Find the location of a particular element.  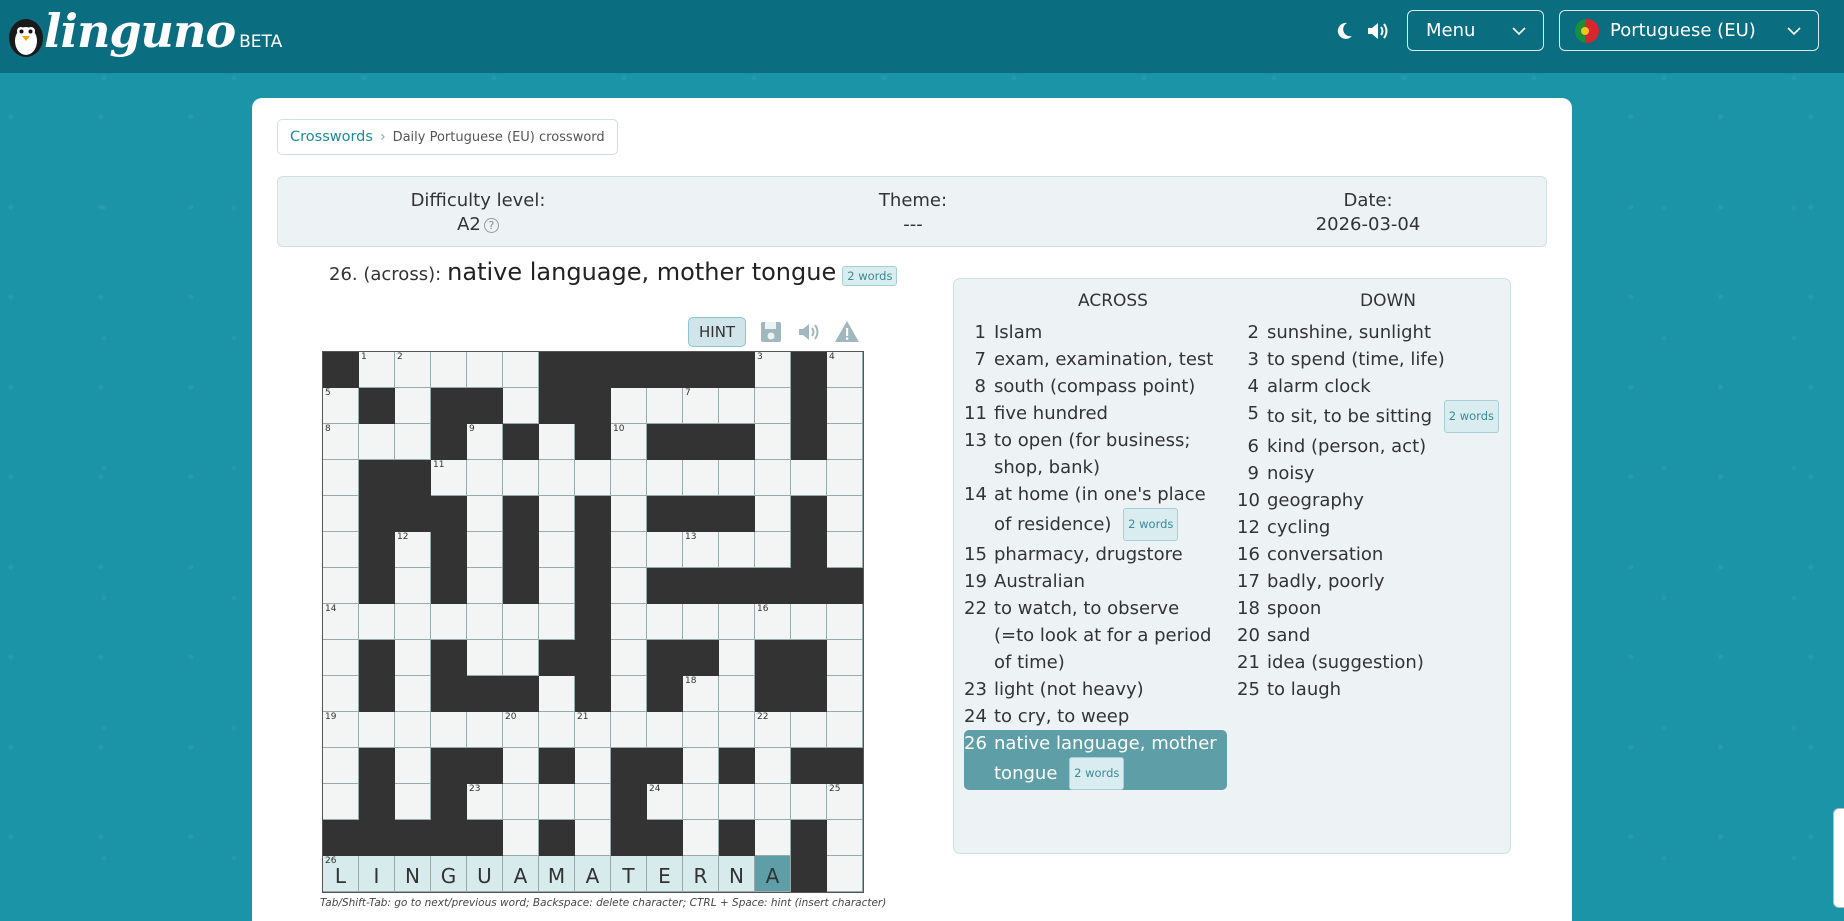

down-clue-item: 2 sunshine, sunlight is located at coordinates (1372, 332).